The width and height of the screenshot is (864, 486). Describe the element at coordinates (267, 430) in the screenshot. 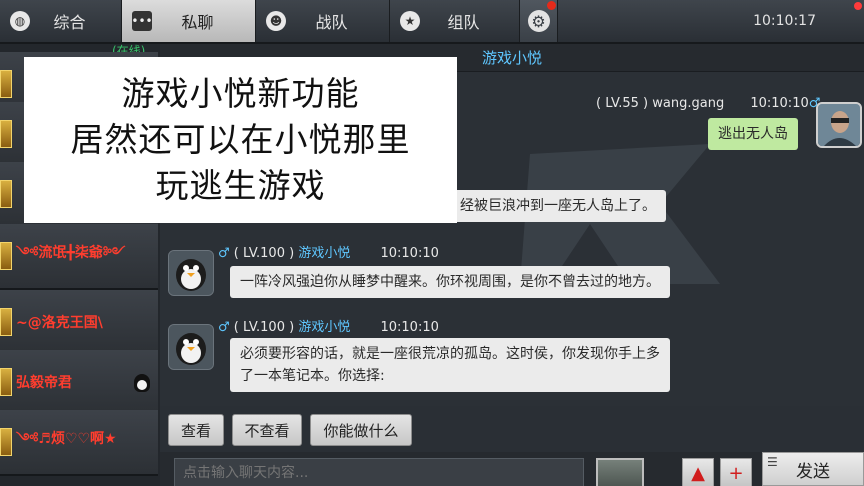

I see `quick-reply-skip-button: 不查看` at that location.